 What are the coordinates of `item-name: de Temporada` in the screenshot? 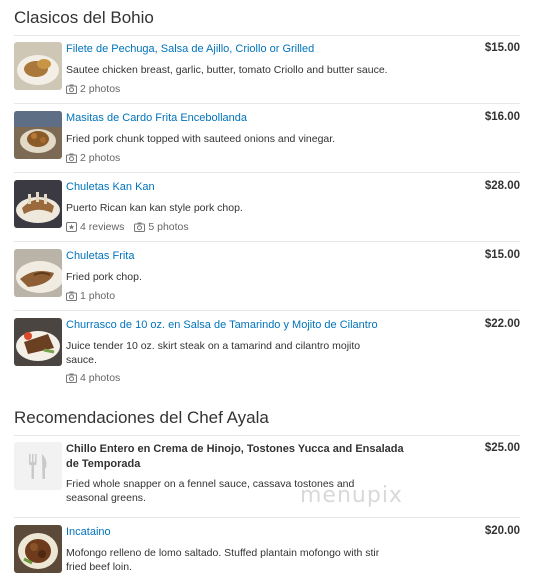 It's located at (103, 464).